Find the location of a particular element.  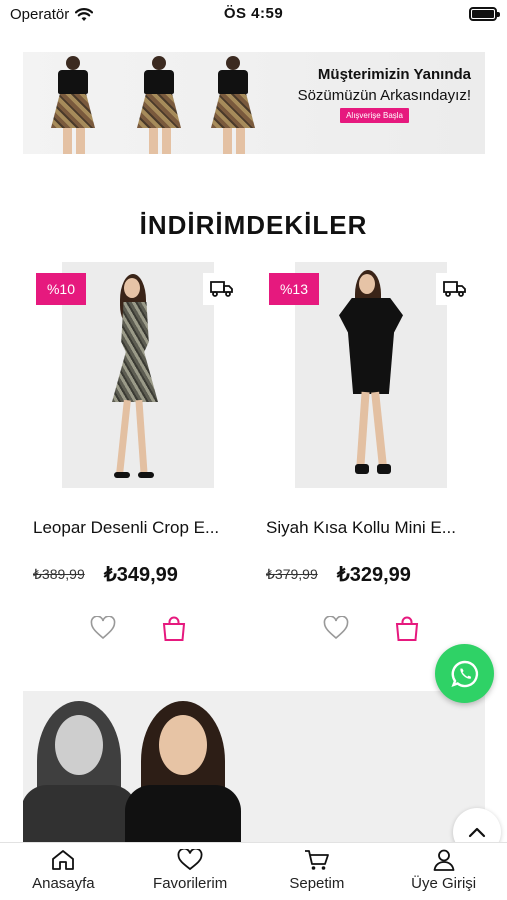

current-price: ₺349,99 is located at coordinates (141, 575).